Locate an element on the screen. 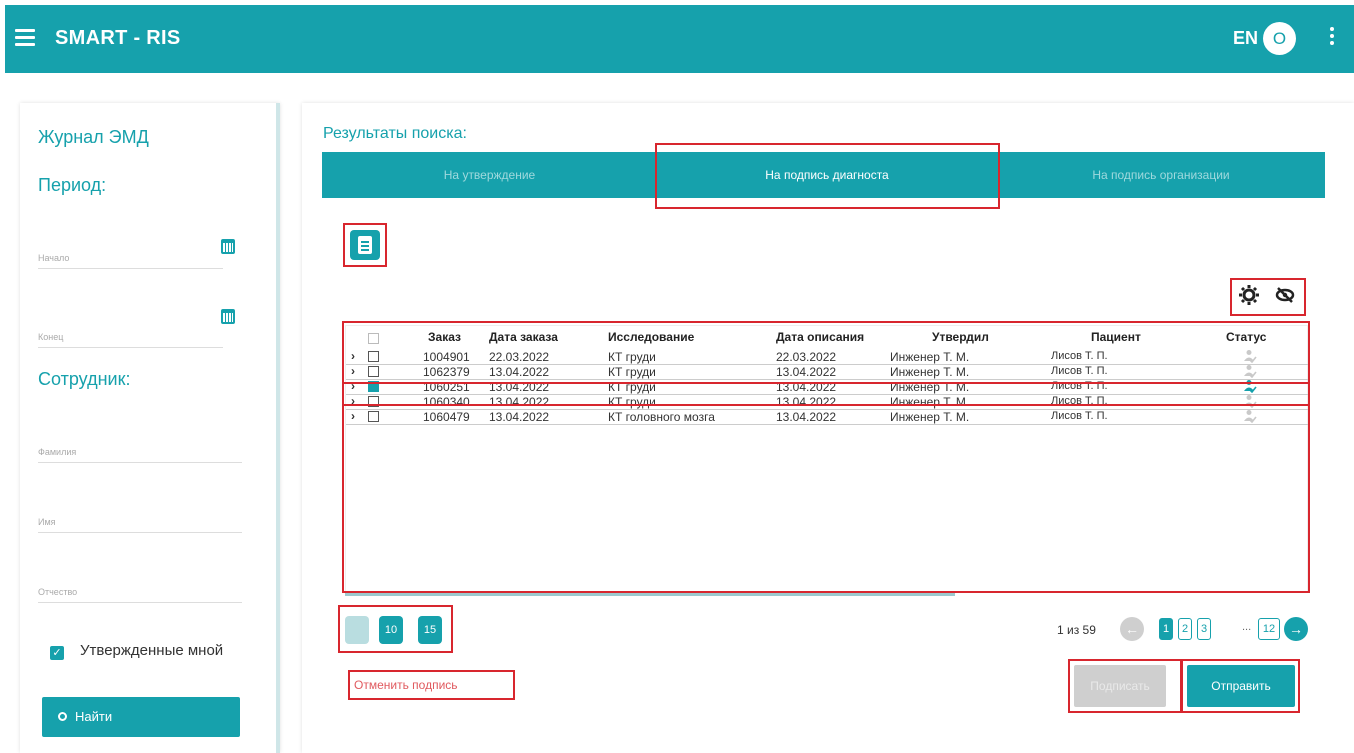 Image resolution: width=1354 pixels, height=753 pixels. employee-label: Сотрудник: is located at coordinates (84, 379).